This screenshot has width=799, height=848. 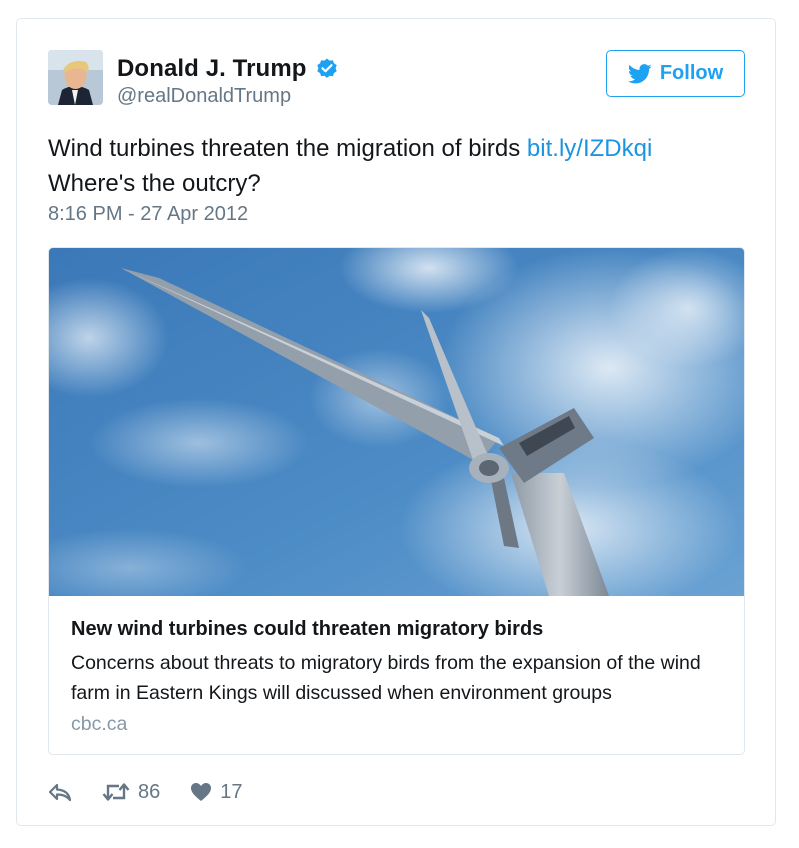 What do you see at coordinates (154, 183) in the screenshot?
I see `tweet-text-line-2: Where's the outcry?` at bounding box center [154, 183].